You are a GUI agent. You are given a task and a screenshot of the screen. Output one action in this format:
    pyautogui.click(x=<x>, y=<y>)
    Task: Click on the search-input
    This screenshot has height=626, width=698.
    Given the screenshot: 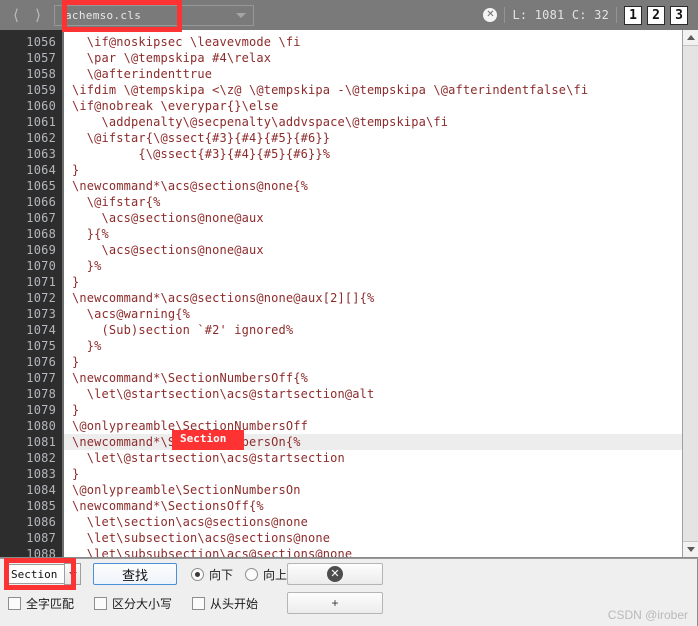 What is the action you would take?
    pyautogui.click(x=36, y=574)
    